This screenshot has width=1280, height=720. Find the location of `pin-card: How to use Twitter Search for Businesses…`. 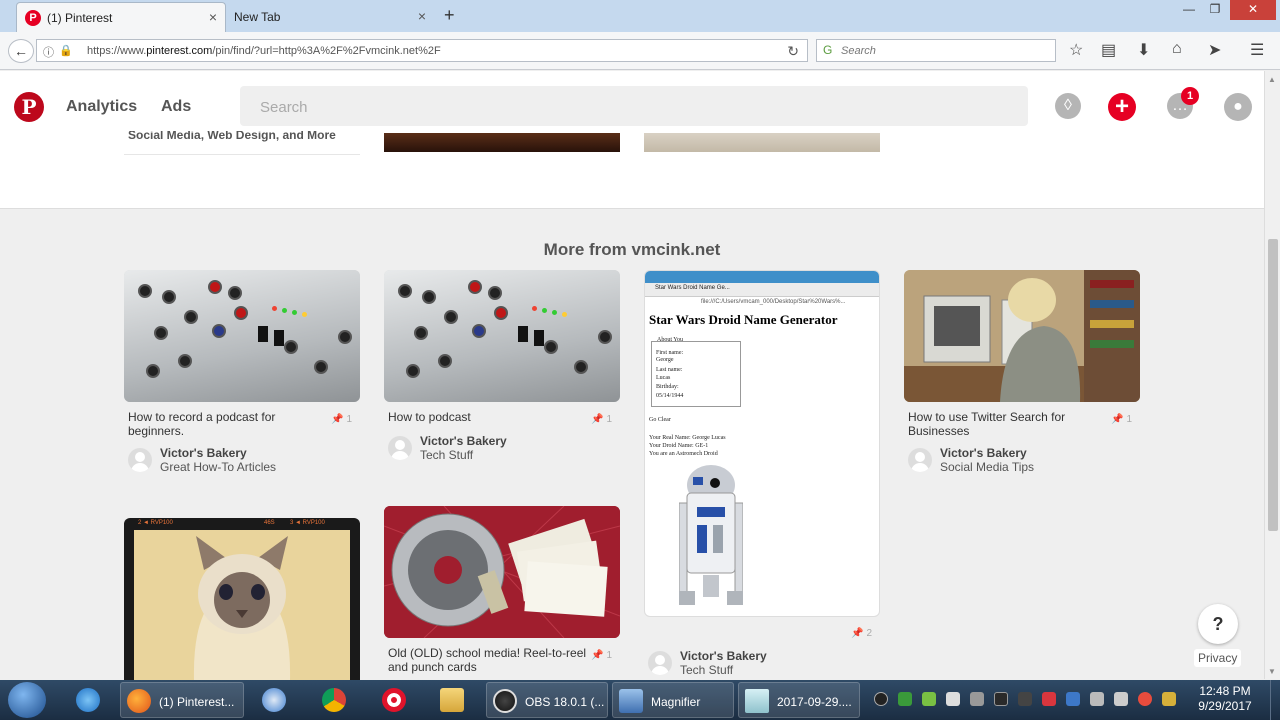

pin-card: How to use Twitter Search for Businesses… is located at coordinates (1022, 375).